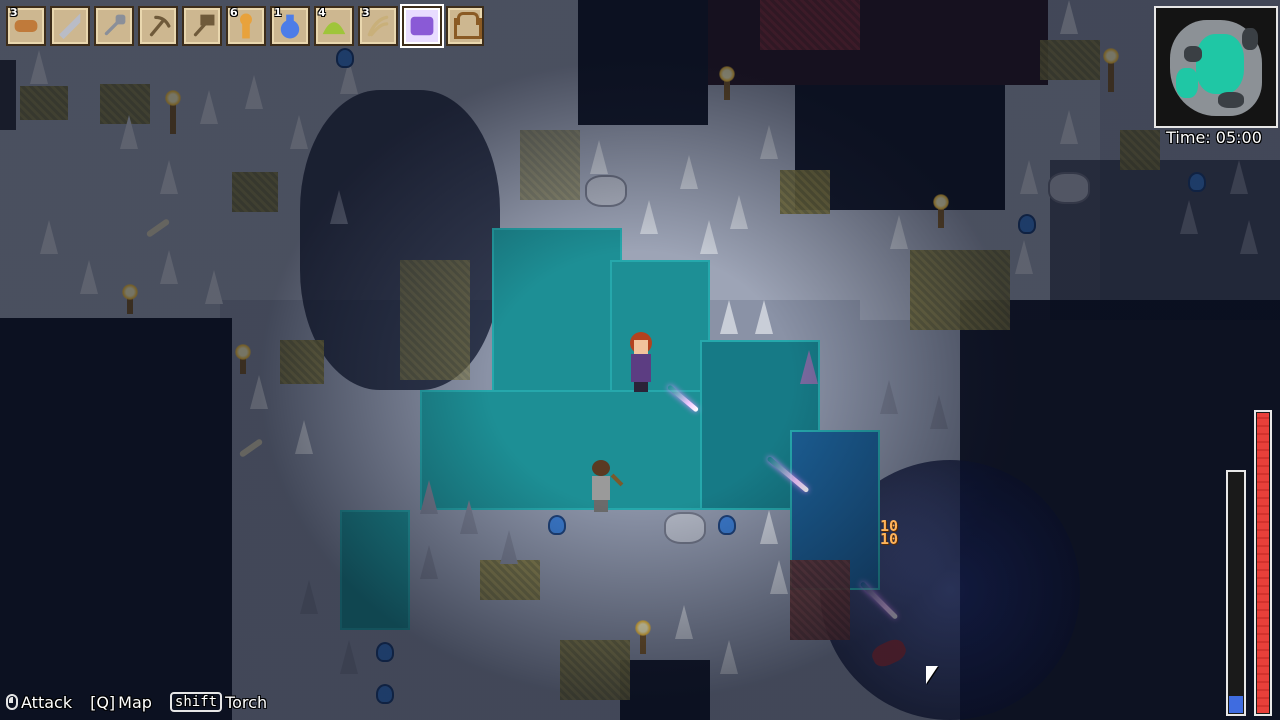 The image size is (1280, 720). Describe the element at coordinates (334, 26) in the screenshot. I see `hotbar-slot-8: 4` at that location.